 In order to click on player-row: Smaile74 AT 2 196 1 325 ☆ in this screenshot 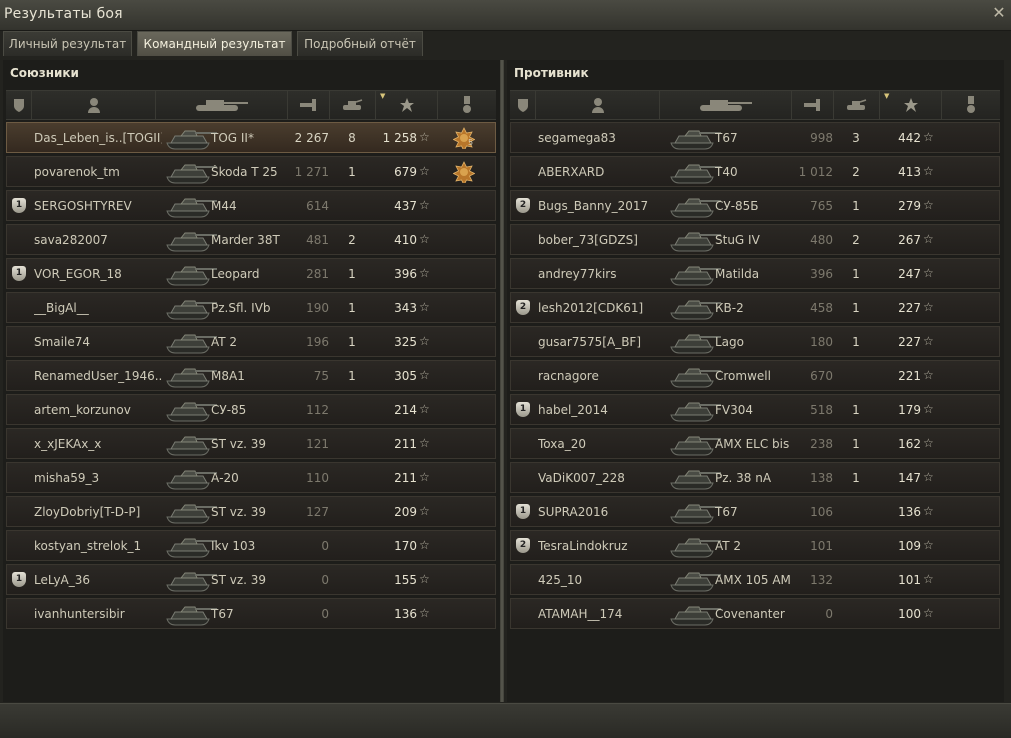, I will do `click(251, 341)`.